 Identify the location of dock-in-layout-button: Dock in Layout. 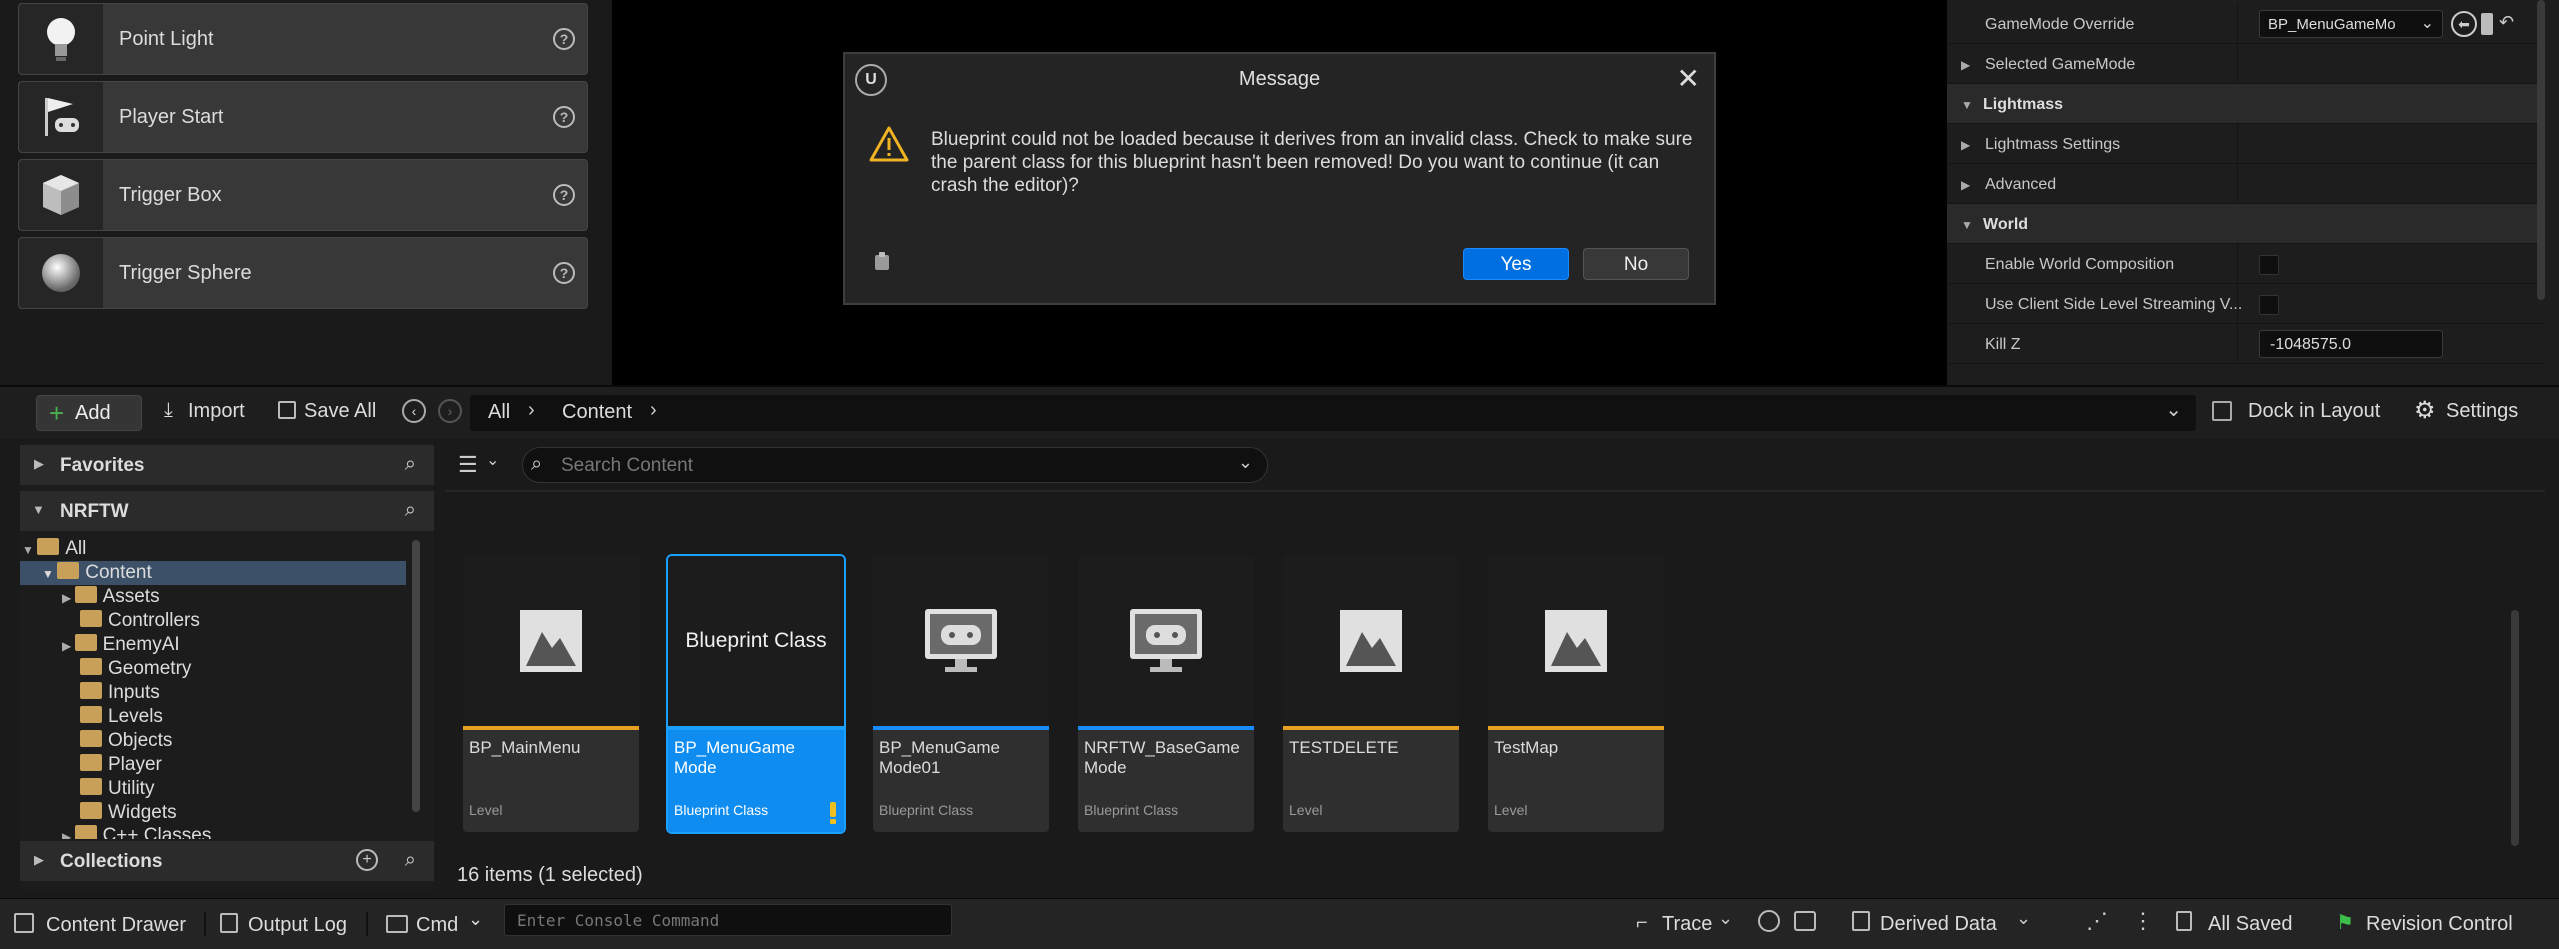
(2314, 411).